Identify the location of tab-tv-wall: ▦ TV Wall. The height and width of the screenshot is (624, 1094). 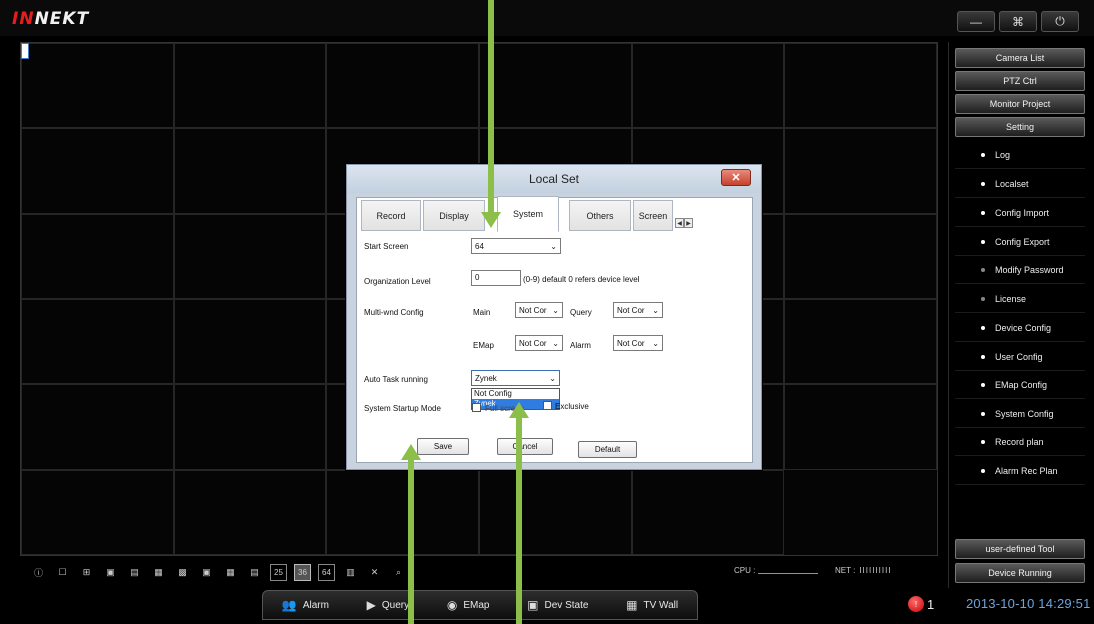
(652, 605).